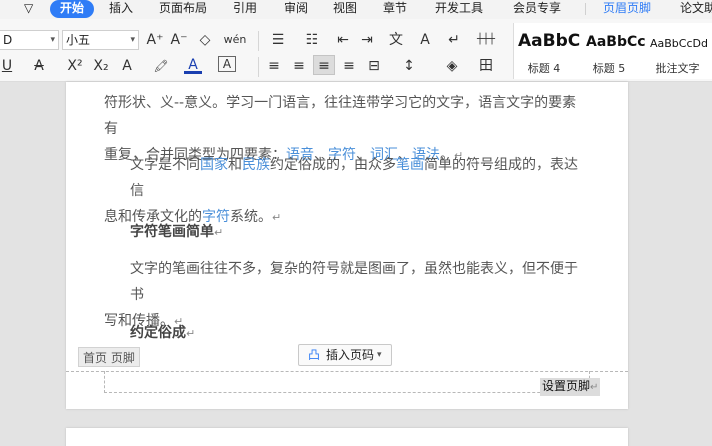 The width and height of the screenshot is (712, 446). What do you see at coordinates (121, 9) in the screenshot?
I see `tab-insert: 插入` at bounding box center [121, 9].